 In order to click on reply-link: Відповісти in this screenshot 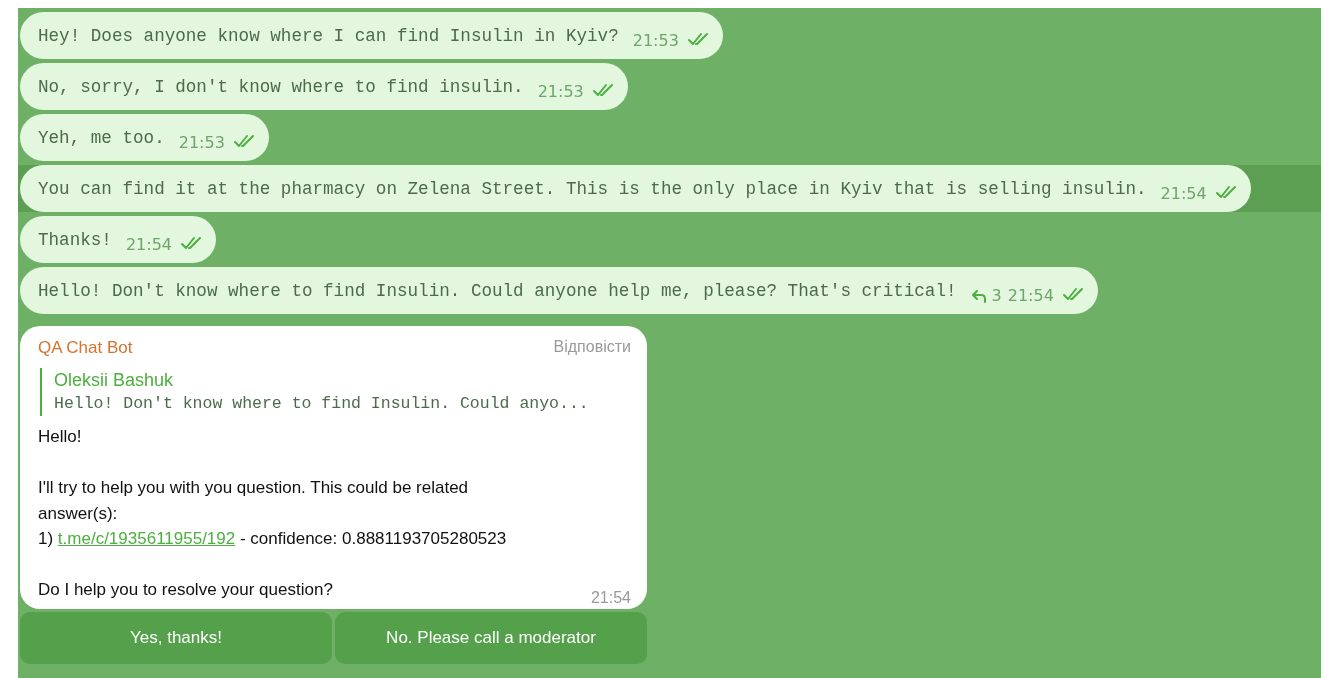, I will do `click(592, 348)`.